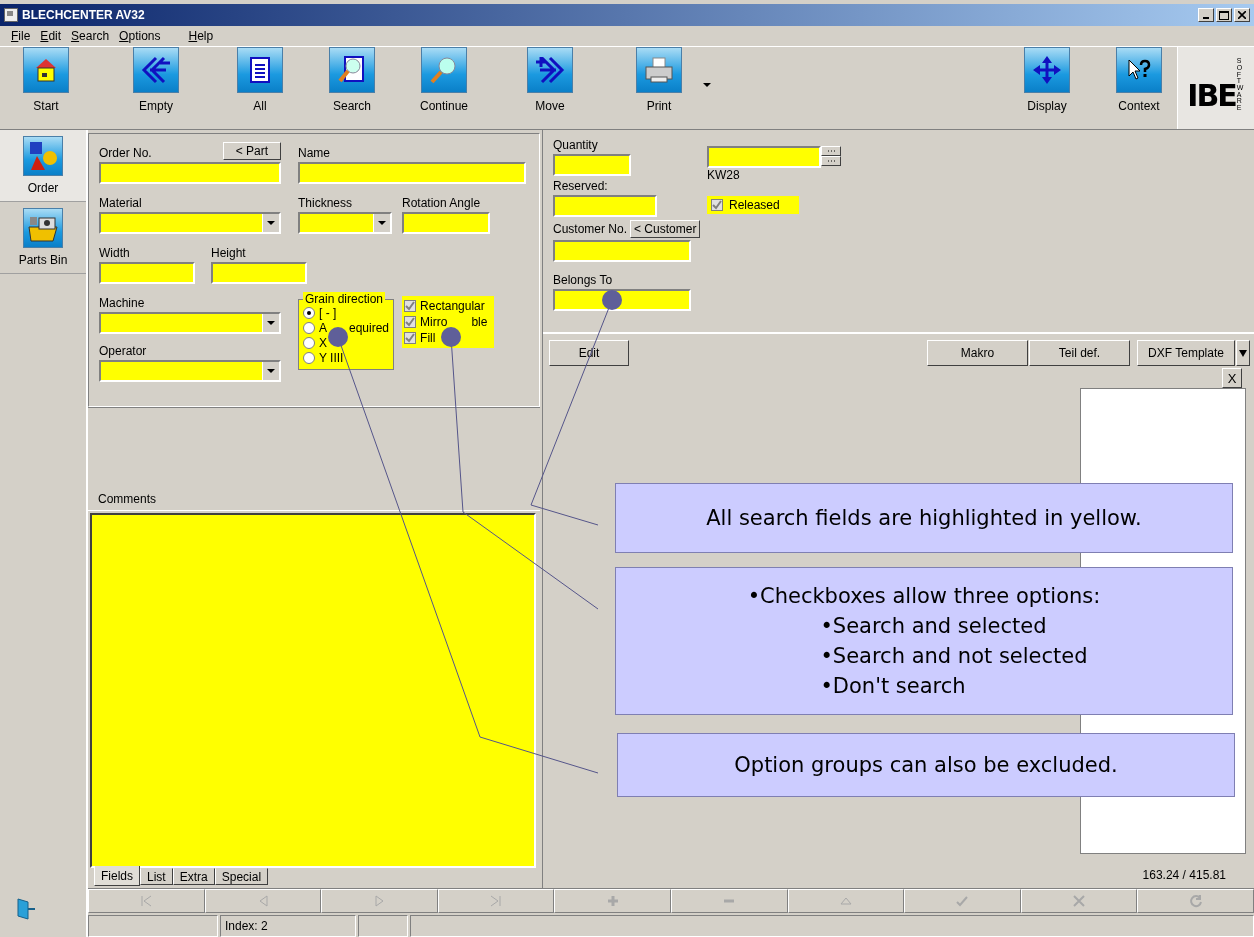 Image resolution: width=1254 pixels, height=937 pixels. I want to click on menu-item: Edit, so click(51, 36).